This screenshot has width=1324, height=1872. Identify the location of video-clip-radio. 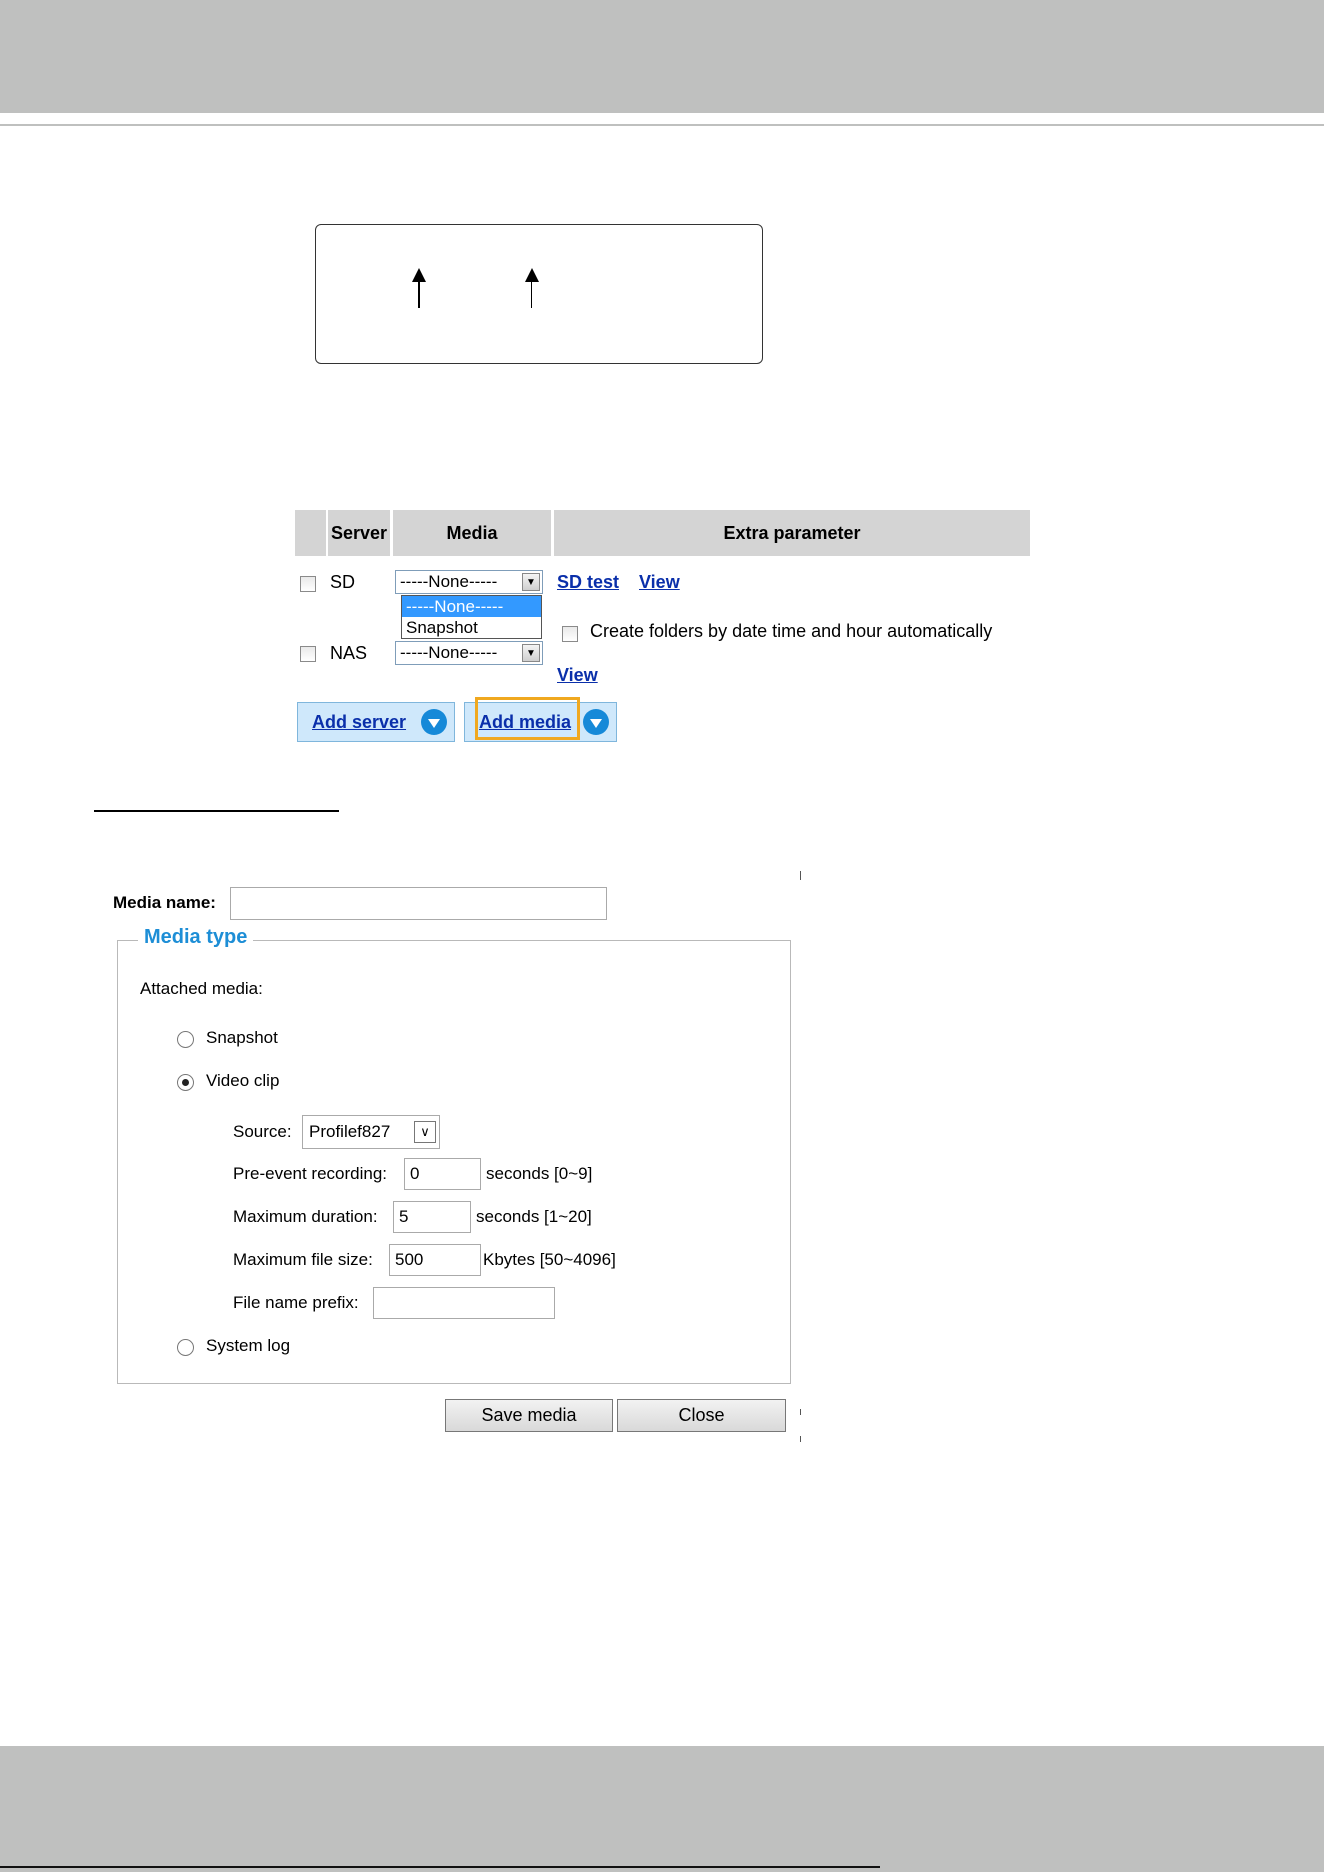
(185, 1082).